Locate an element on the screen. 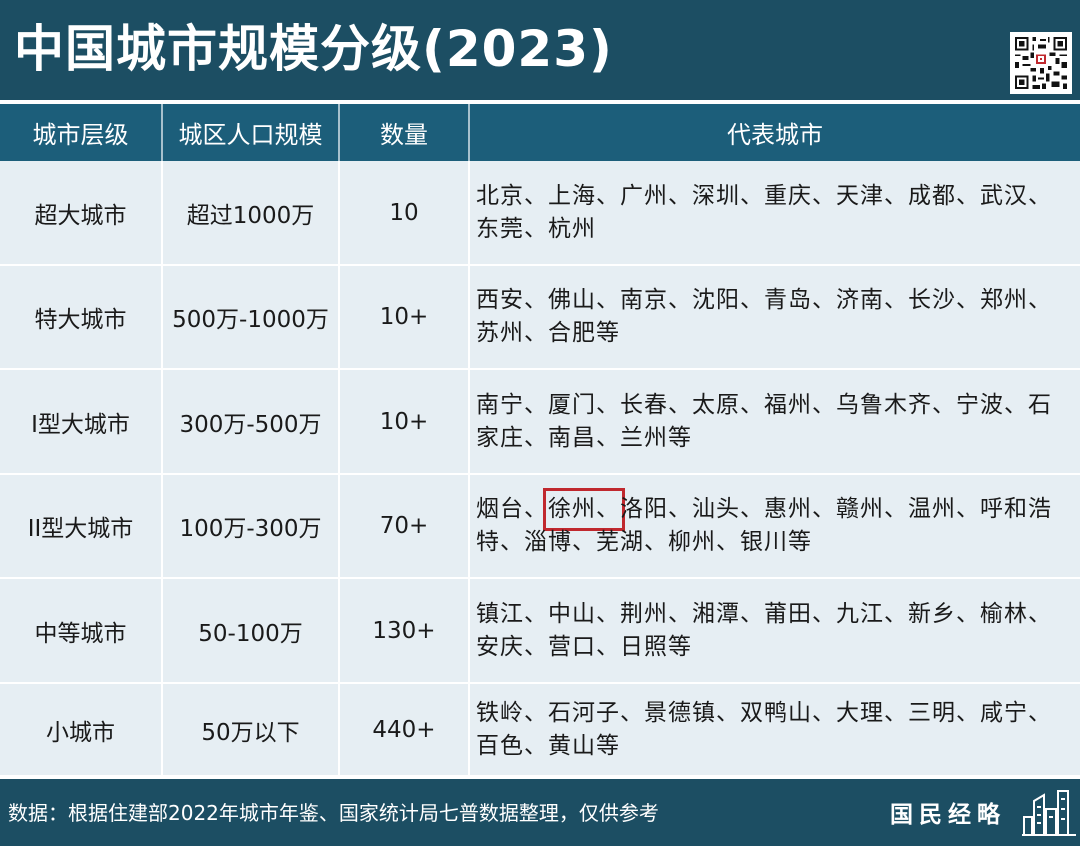 This screenshot has height=846, width=1080. cities-cell: 西安、佛山、南京、沈阳、青岛、济南、长沙、郑州、苏州、合肥等 is located at coordinates (774, 317).